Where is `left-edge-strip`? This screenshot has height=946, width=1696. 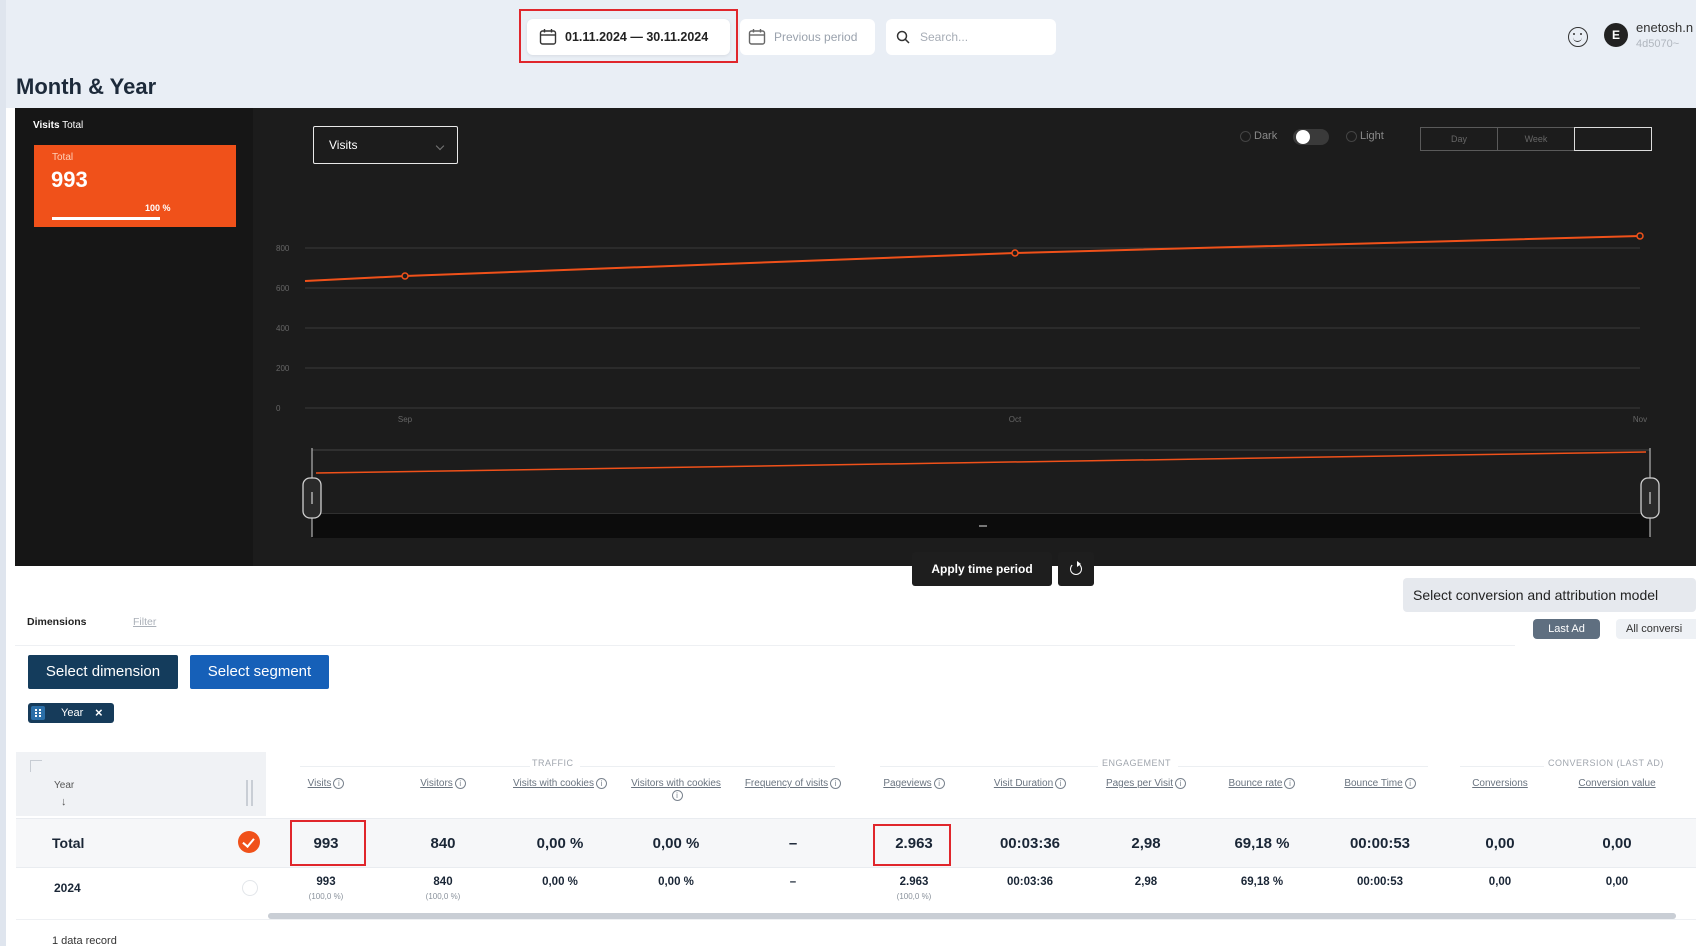
left-edge-strip is located at coordinates (3, 473).